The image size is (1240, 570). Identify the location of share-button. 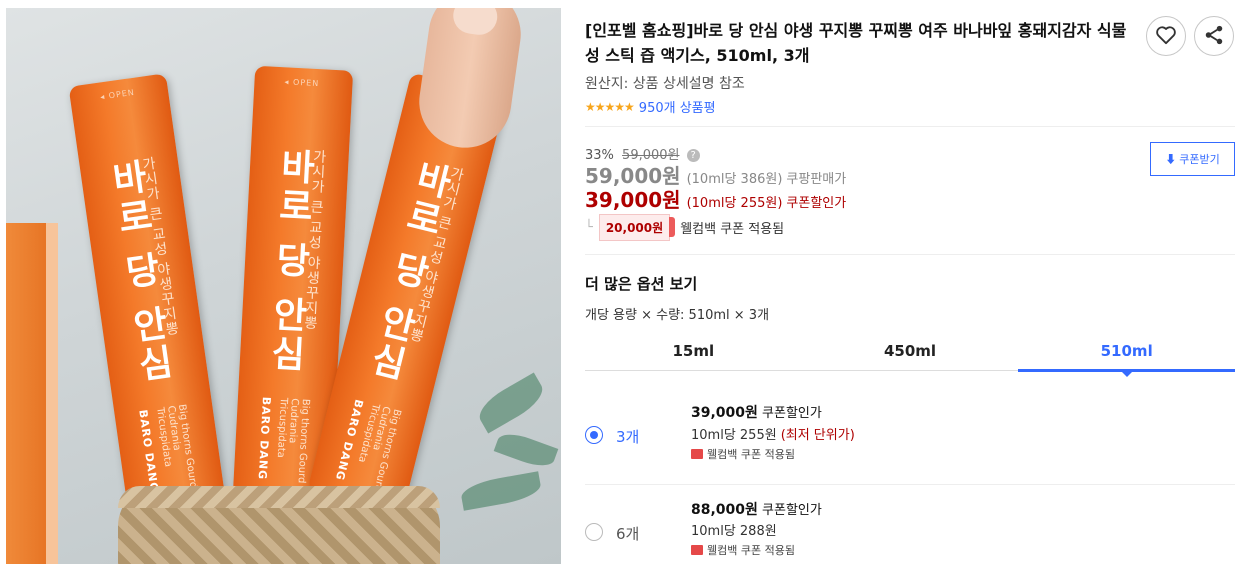
(1214, 36).